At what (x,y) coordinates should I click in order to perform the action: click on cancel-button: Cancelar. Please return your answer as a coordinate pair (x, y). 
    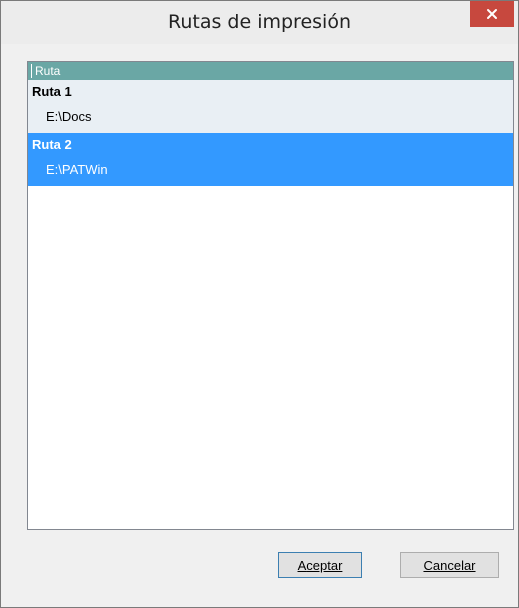
    Looking at the image, I should click on (449, 565).